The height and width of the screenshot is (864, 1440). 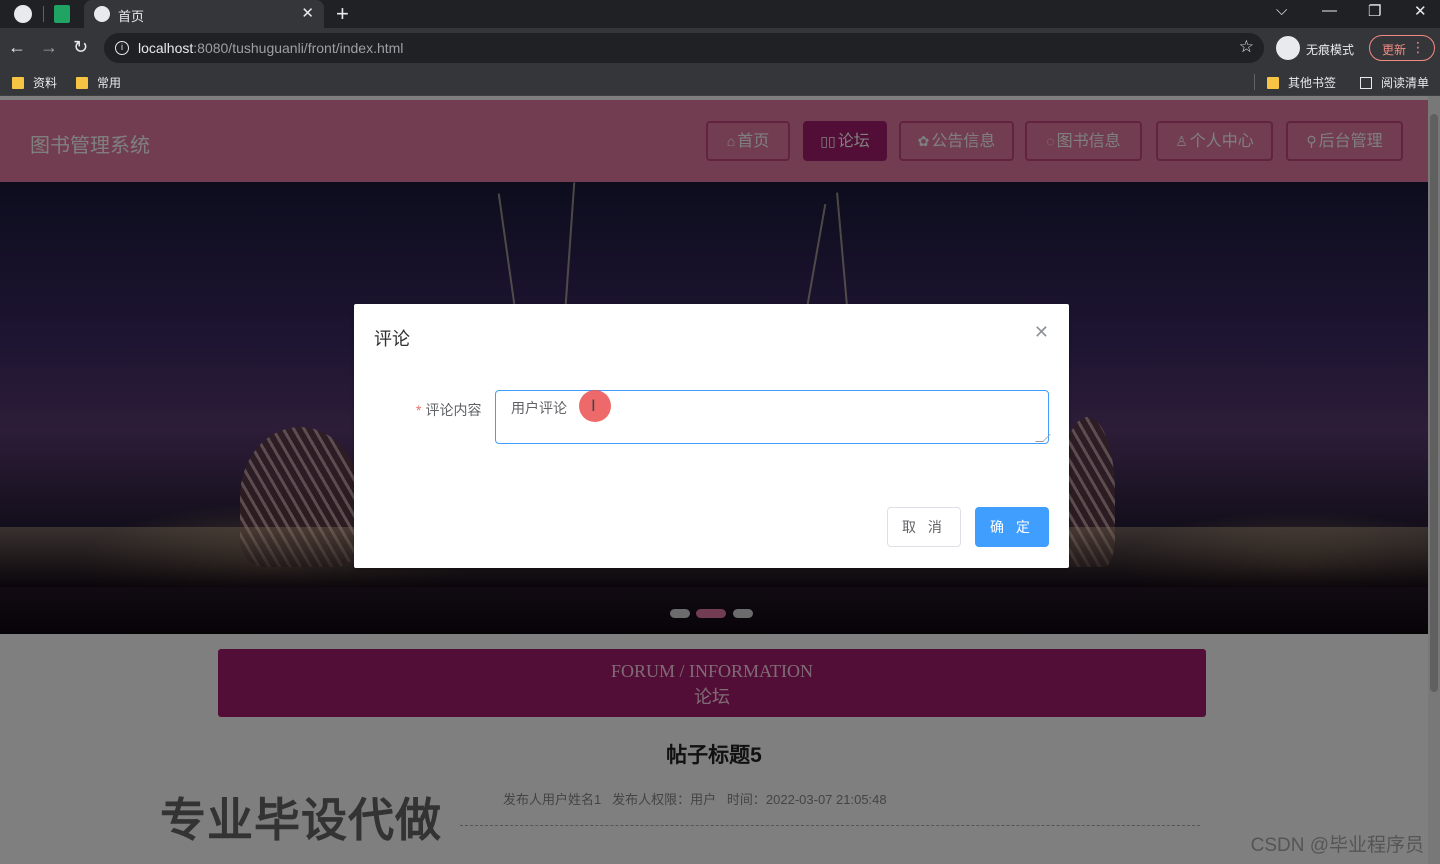 What do you see at coordinates (1420, 11) in the screenshot?
I see `close-window-button: ✕` at bounding box center [1420, 11].